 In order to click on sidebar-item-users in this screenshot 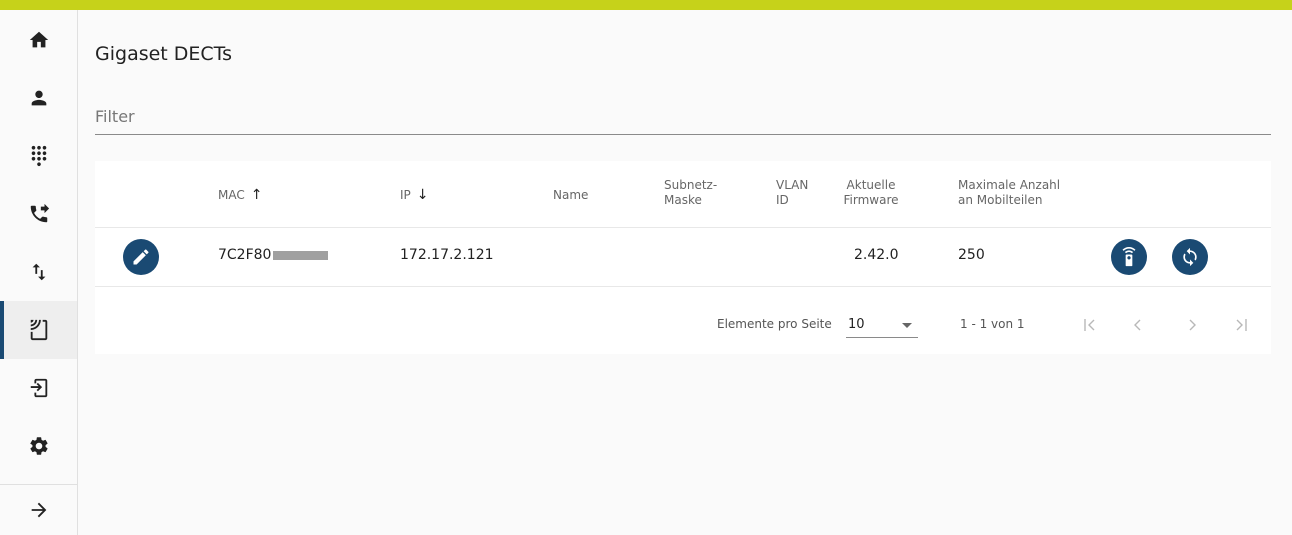, I will do `click(38, 98)`.